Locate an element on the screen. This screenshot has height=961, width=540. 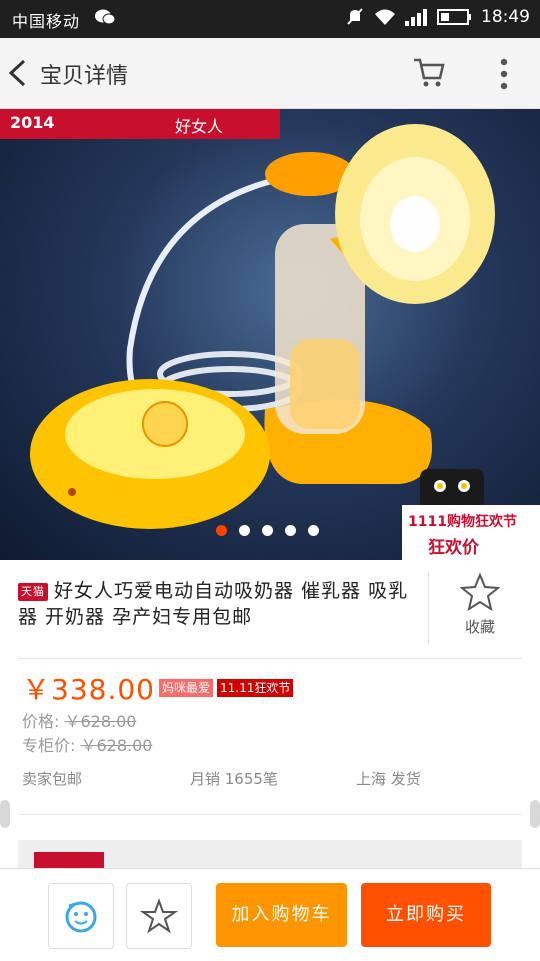
carrier-label: 中国移动 is located at coordinates (46, 21).